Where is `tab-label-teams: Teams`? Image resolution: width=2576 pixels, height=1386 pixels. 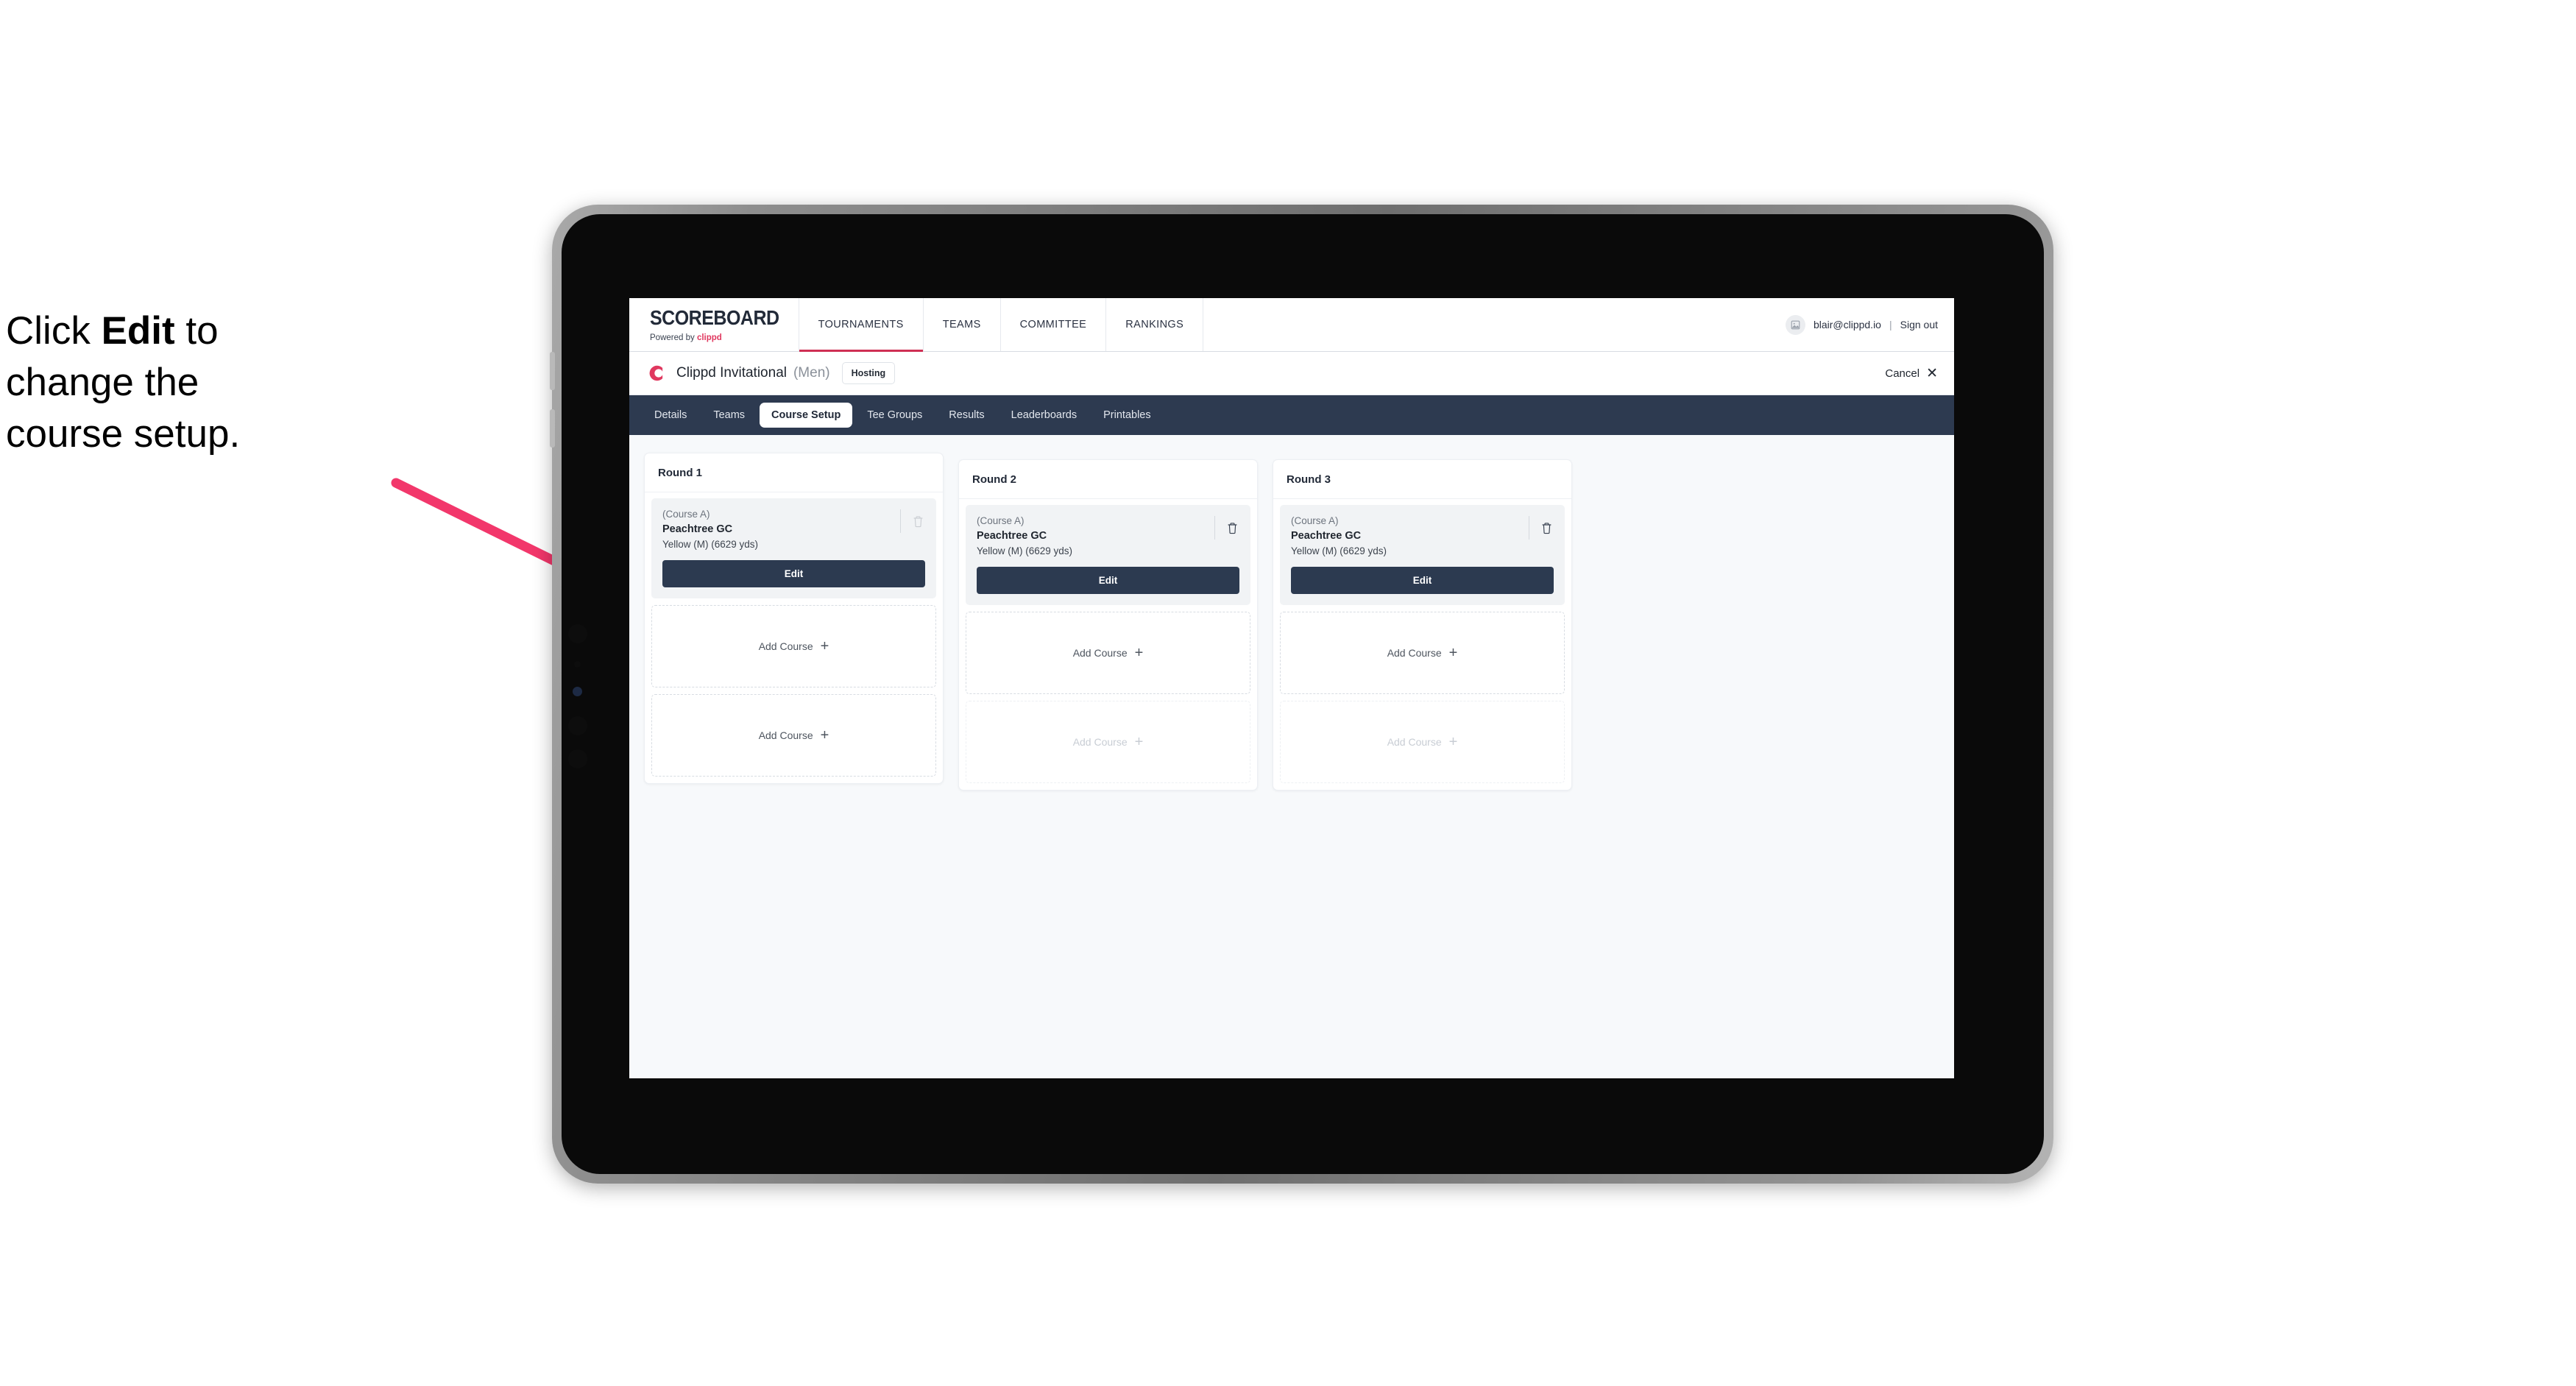 tab-label-teams: Teams is located at coordinates (729, 415).